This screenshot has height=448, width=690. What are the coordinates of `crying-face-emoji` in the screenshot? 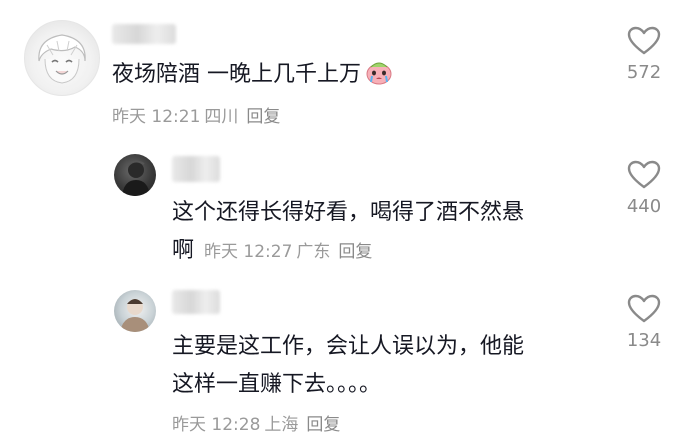 It's located at (379, 72).